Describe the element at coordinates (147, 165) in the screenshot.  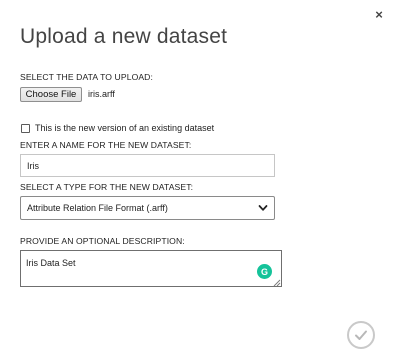
I see `dataset-name-input: Iris` at that location.